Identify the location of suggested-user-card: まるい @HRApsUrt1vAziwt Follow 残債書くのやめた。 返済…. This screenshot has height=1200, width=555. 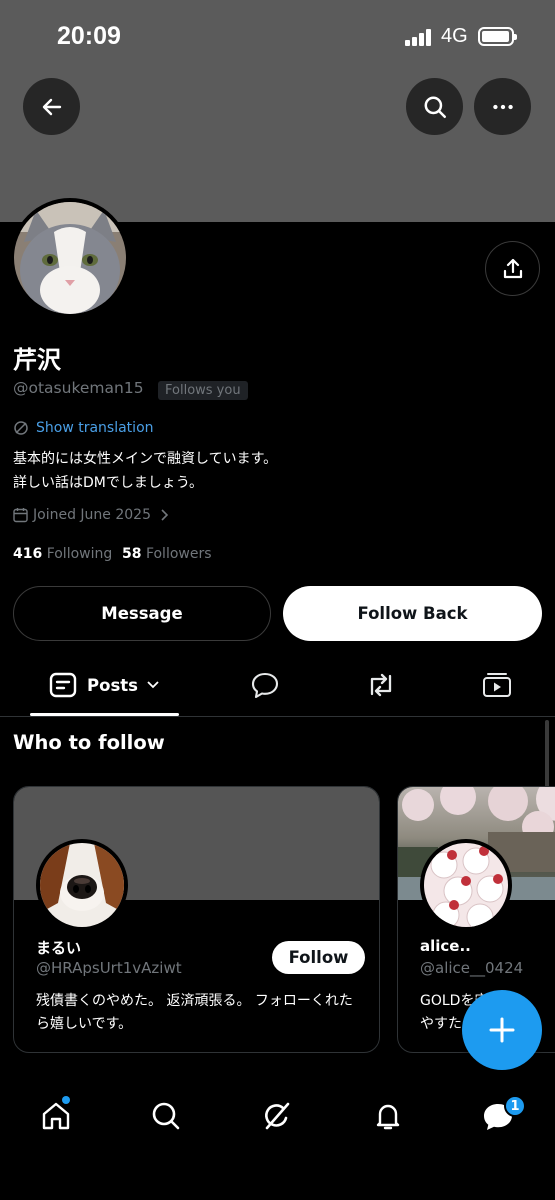
(196, 919).